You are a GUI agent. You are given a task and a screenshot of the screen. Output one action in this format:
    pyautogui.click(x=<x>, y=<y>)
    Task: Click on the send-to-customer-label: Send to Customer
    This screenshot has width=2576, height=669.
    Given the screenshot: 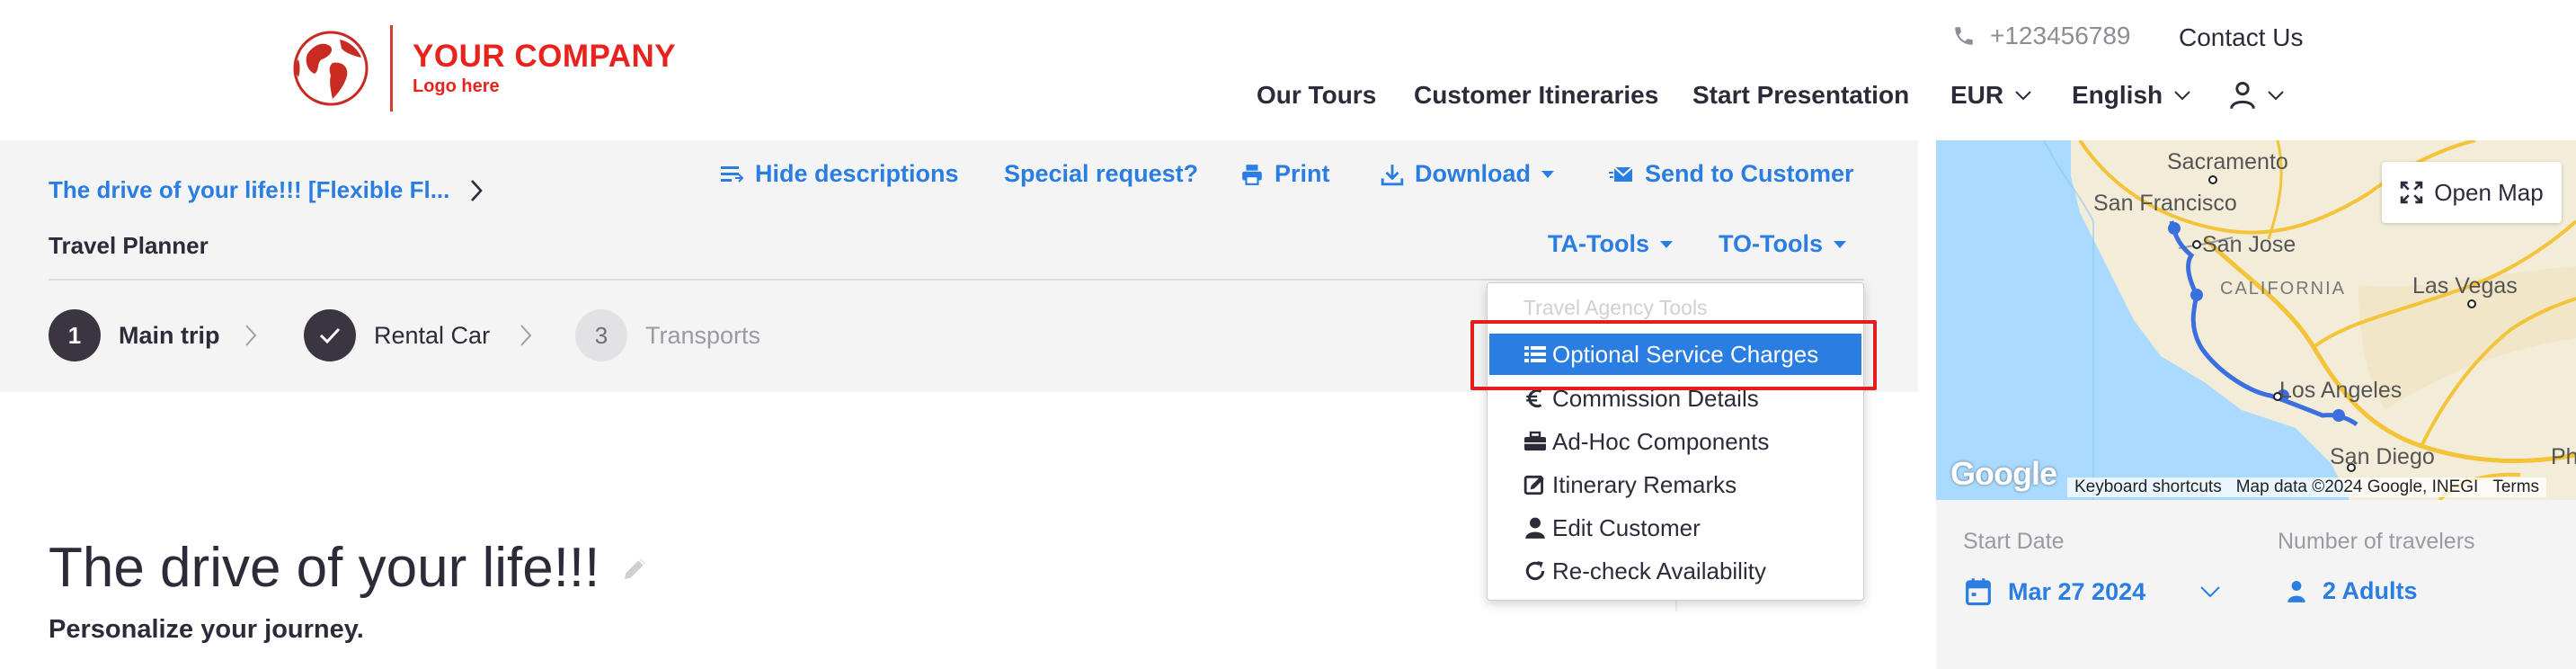 What is the action you would take?
    pyautogui.click(x=1749, y=173)
    